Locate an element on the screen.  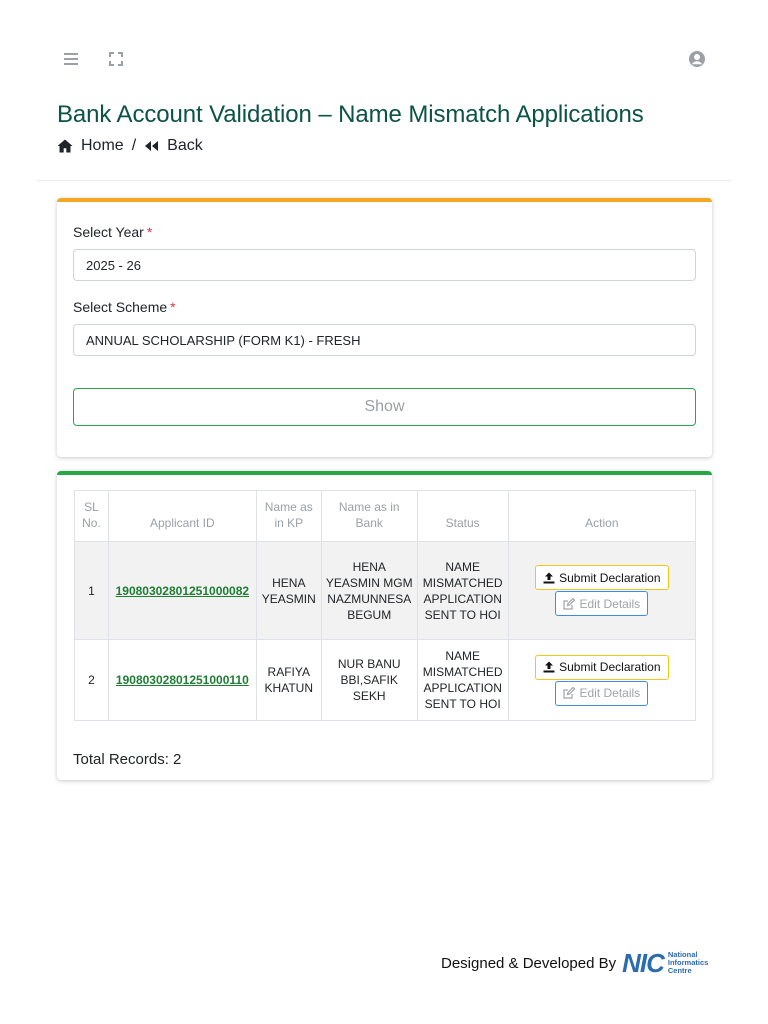
cell-name-bank: NUR BANU BBI,SAFIK SEKH is located at coordinates (369, 680).